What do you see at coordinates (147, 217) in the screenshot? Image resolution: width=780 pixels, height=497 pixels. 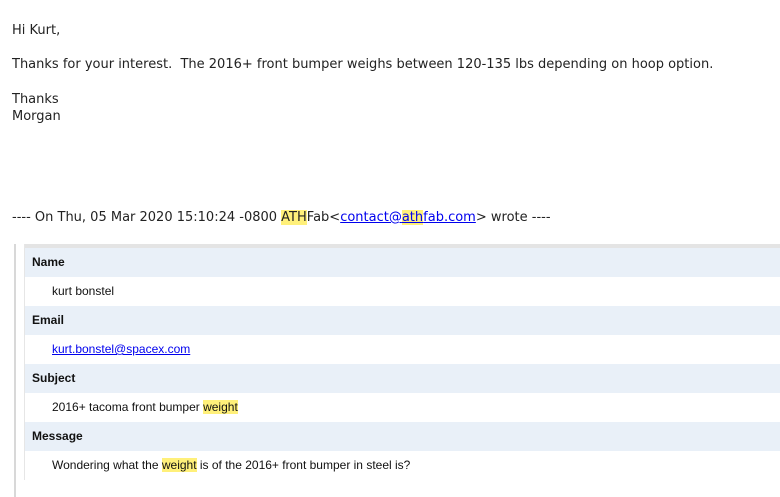 I see `quote-header-prefix: ---- On Thu, 05 Mar 2020 15:10:24 -0800` at bounding box center [147, 217].